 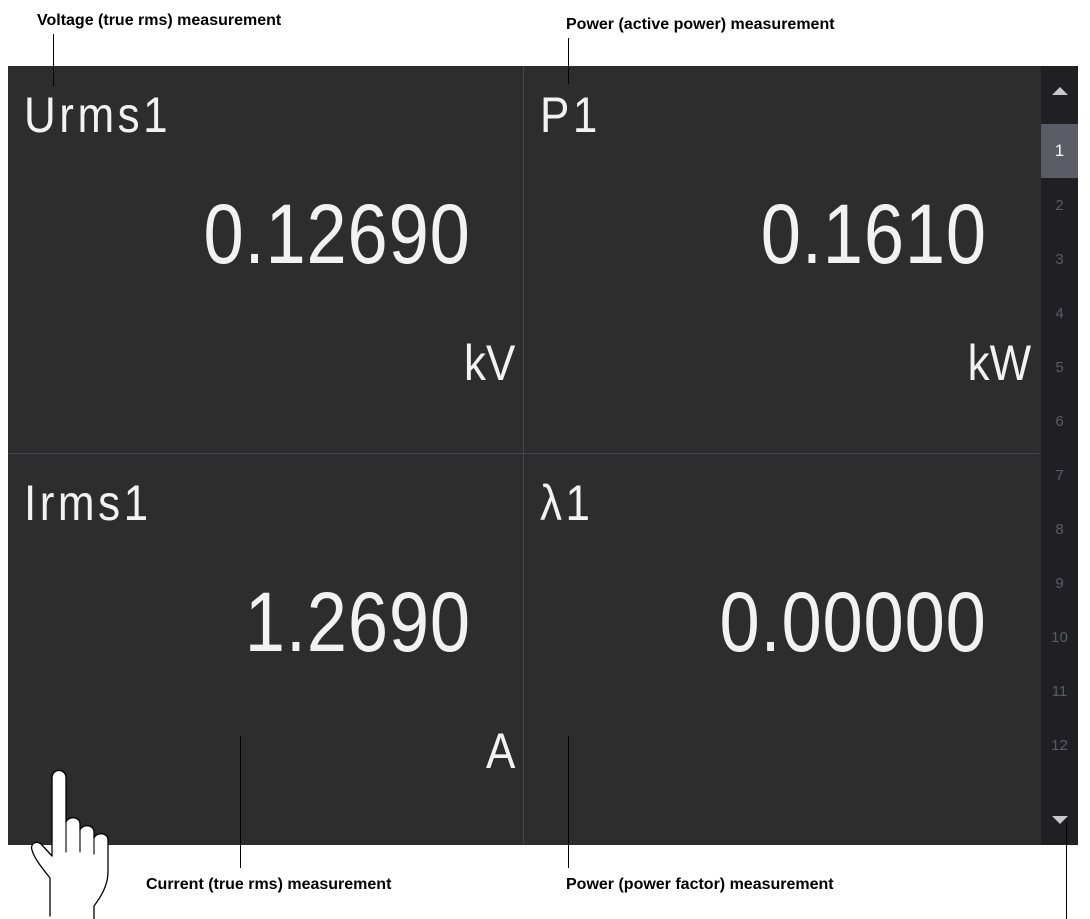 What do you see at coordinates (873, 234) in the screenshot?
I see `measured-value: 0.1610` at bounding box center [873, 234].